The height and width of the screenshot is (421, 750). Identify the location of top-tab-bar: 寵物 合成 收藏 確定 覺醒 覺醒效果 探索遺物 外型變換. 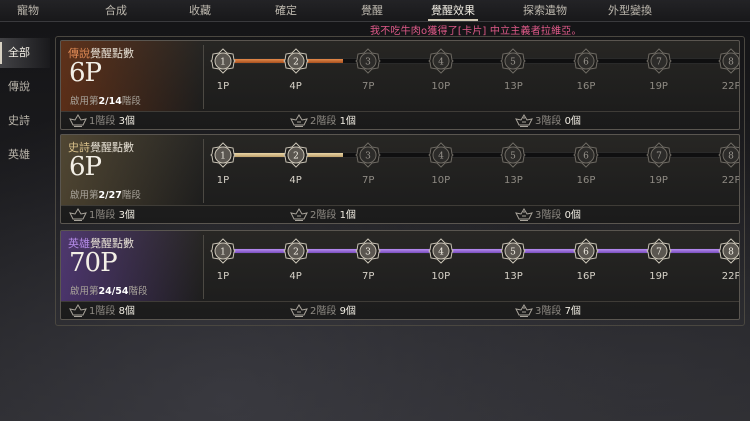
(375, 11).